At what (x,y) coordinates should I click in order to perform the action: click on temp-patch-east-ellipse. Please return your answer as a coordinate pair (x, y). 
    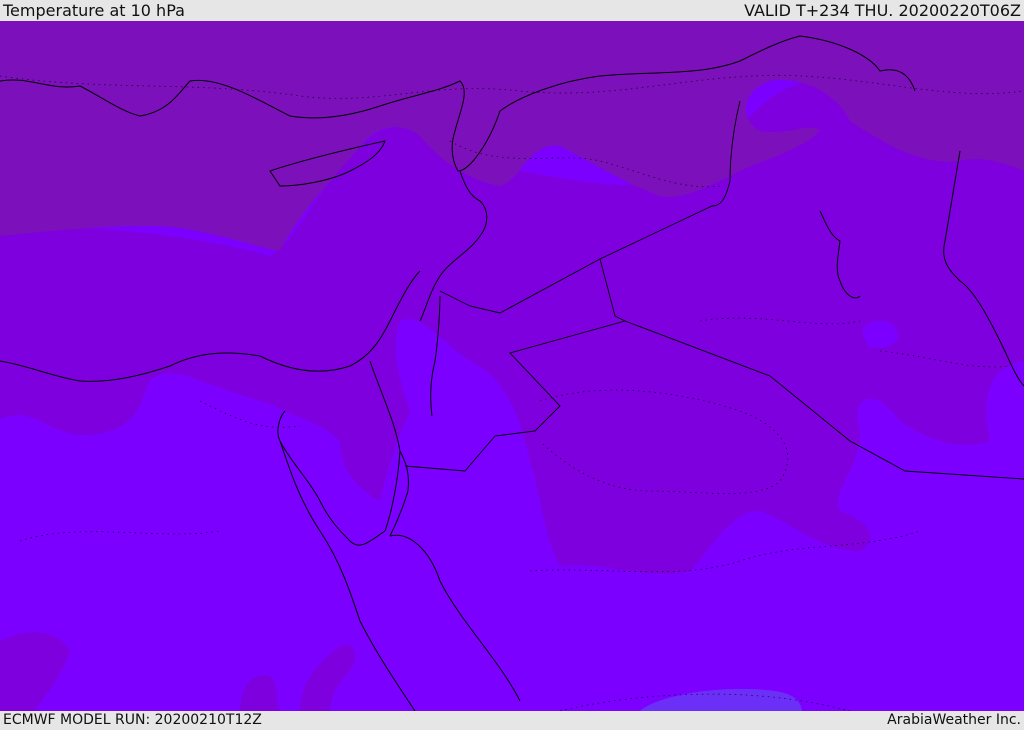
    Looking at the image, I should click on (880, 334).